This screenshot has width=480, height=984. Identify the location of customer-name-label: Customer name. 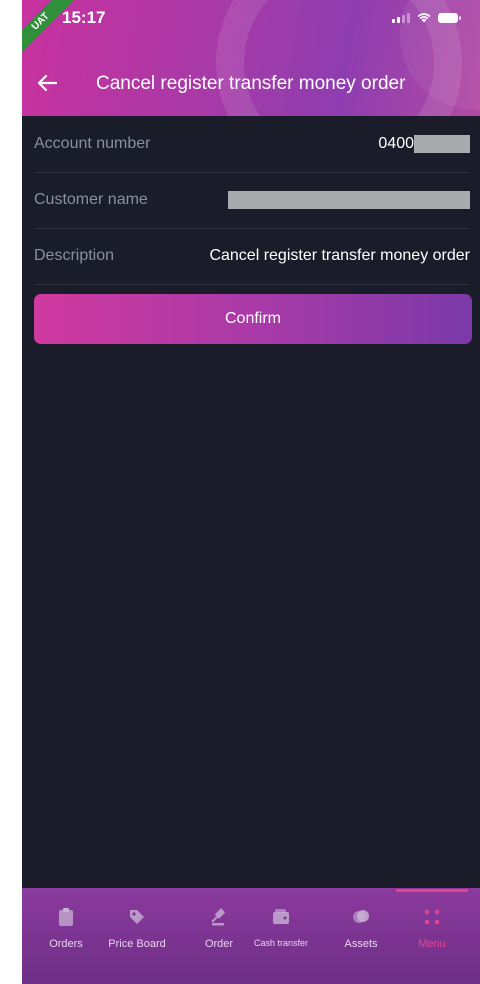
(91, 199).